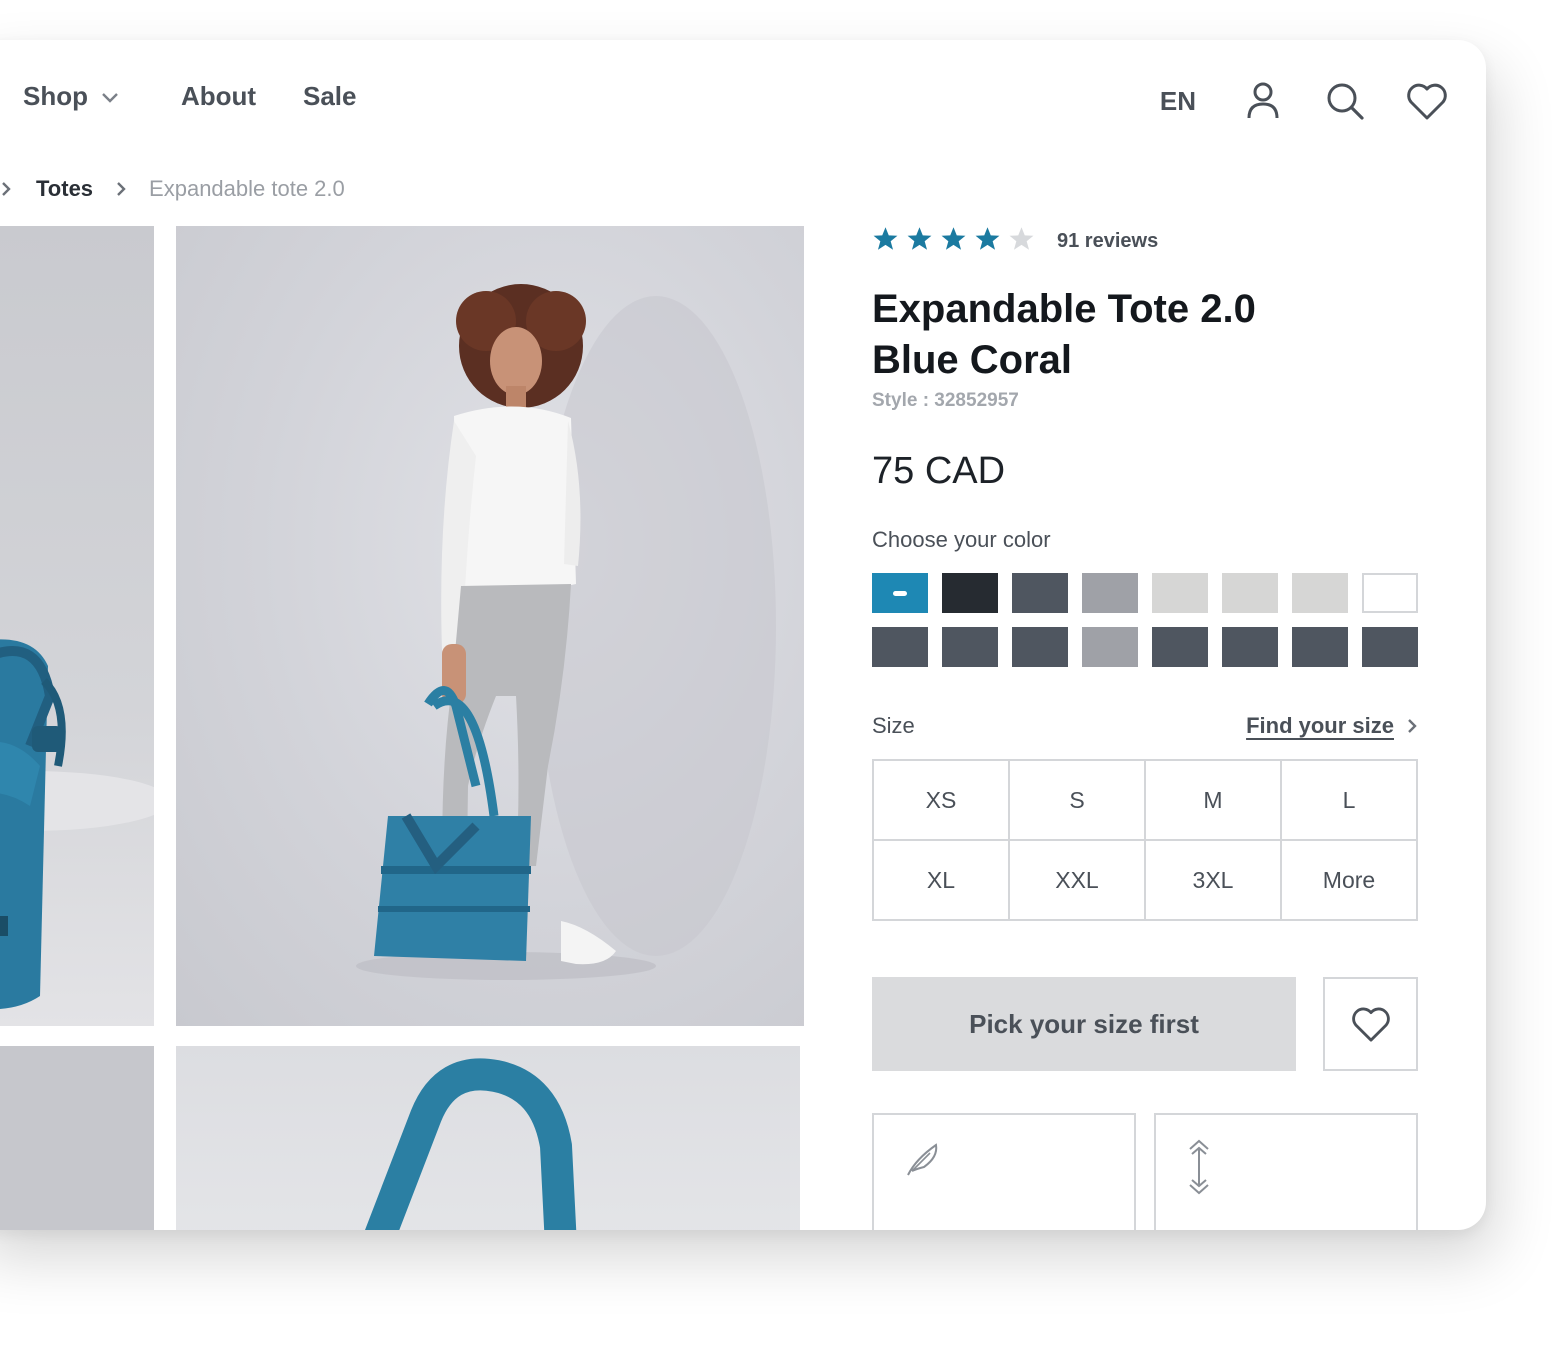 The height and width of the screenshot is (1350, 1566). I want to click on expand-arrows-icon, so click(1199, 1167).